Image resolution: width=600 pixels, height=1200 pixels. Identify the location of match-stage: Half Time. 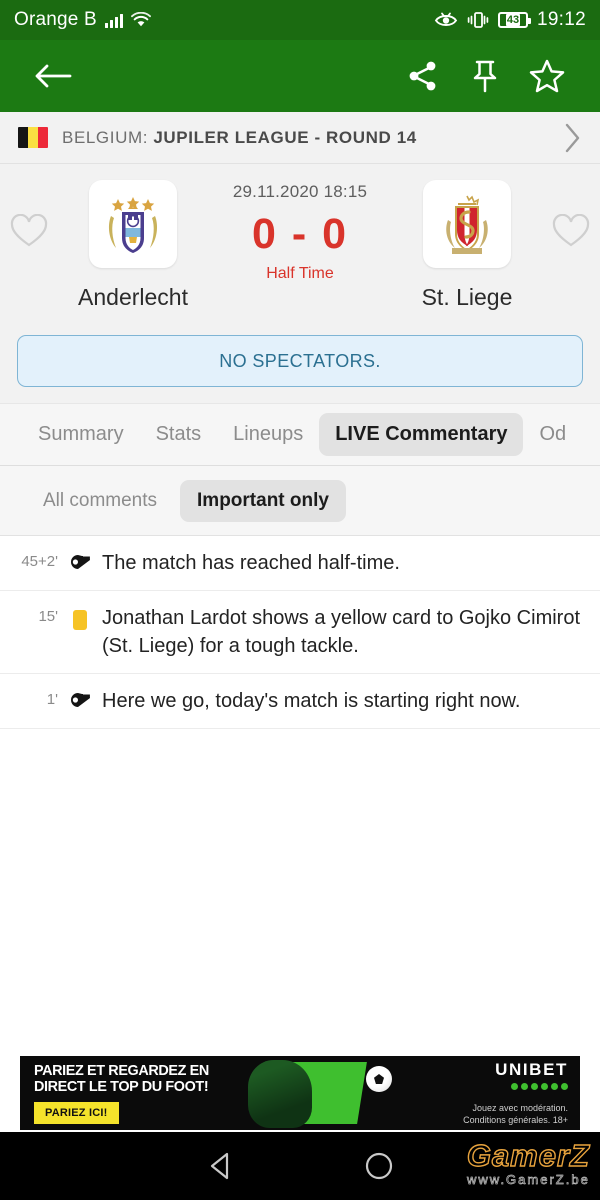
(300, 273).